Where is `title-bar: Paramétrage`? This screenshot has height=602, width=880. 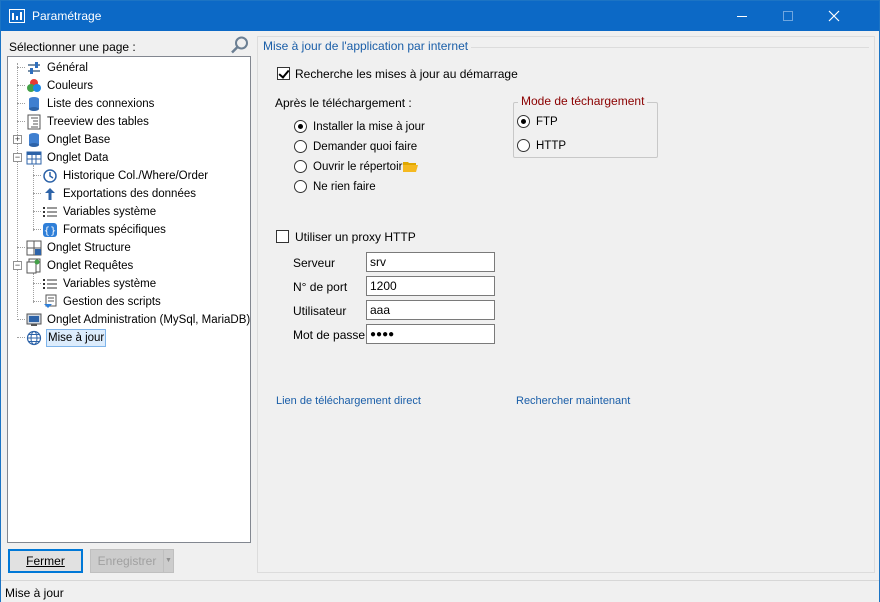 title-bar: Paramétrage is located at coordinates (440, 16).